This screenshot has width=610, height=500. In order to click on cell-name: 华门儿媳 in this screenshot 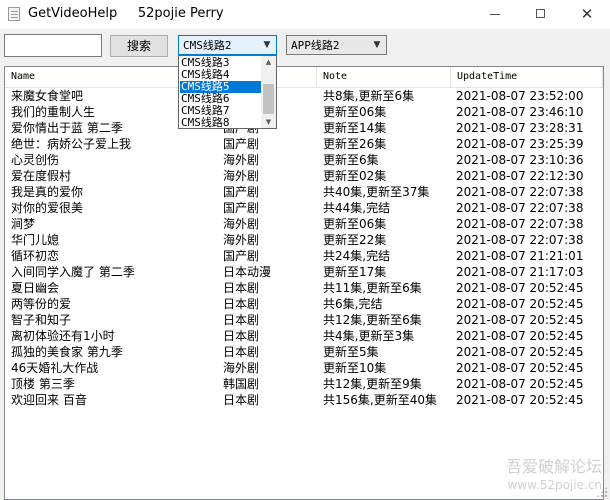, I will do `click(35, 240)`.